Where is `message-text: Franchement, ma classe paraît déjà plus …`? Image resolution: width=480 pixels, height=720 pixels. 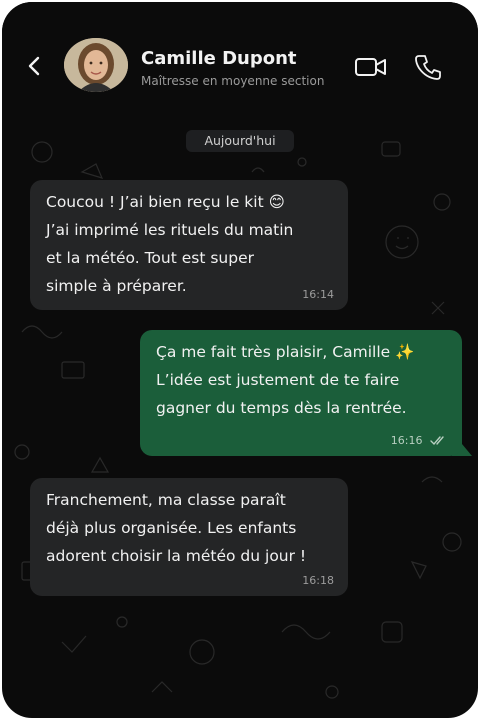
message-text: Franchement, ma classe paraît déjà plus … is located at coordinates (176, 528).